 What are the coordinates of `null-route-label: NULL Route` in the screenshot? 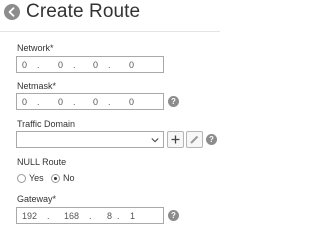 It's located at (42, 162).